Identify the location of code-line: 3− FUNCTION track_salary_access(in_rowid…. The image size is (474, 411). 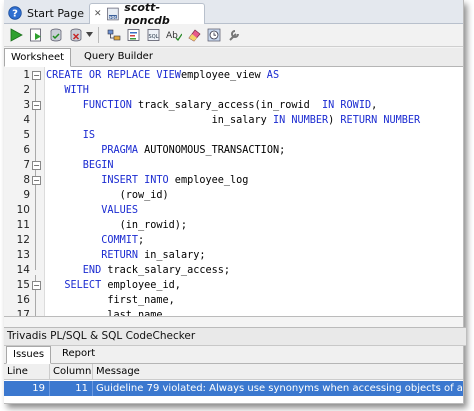
(233, 105).